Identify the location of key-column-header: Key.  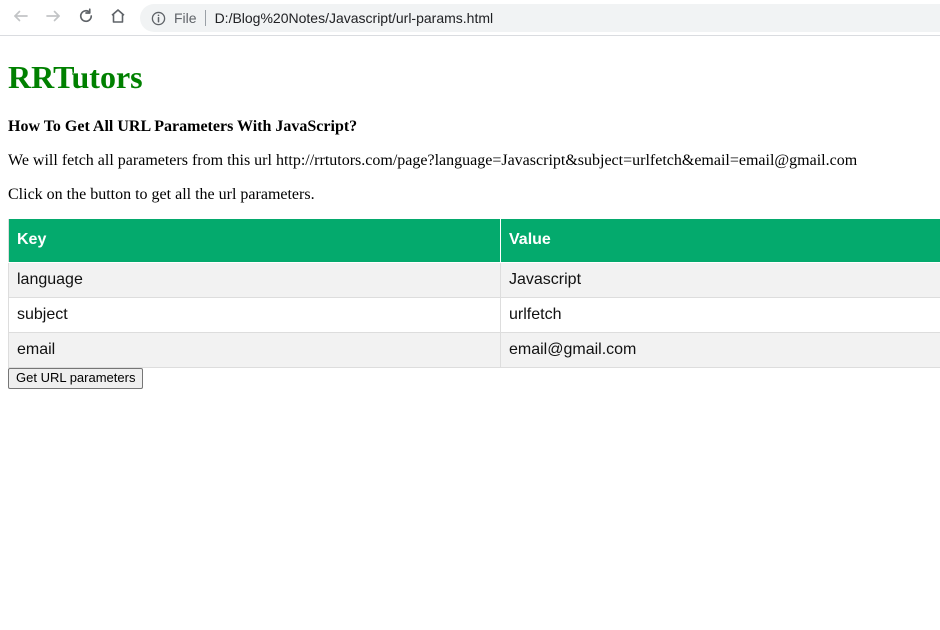
(254, 241).